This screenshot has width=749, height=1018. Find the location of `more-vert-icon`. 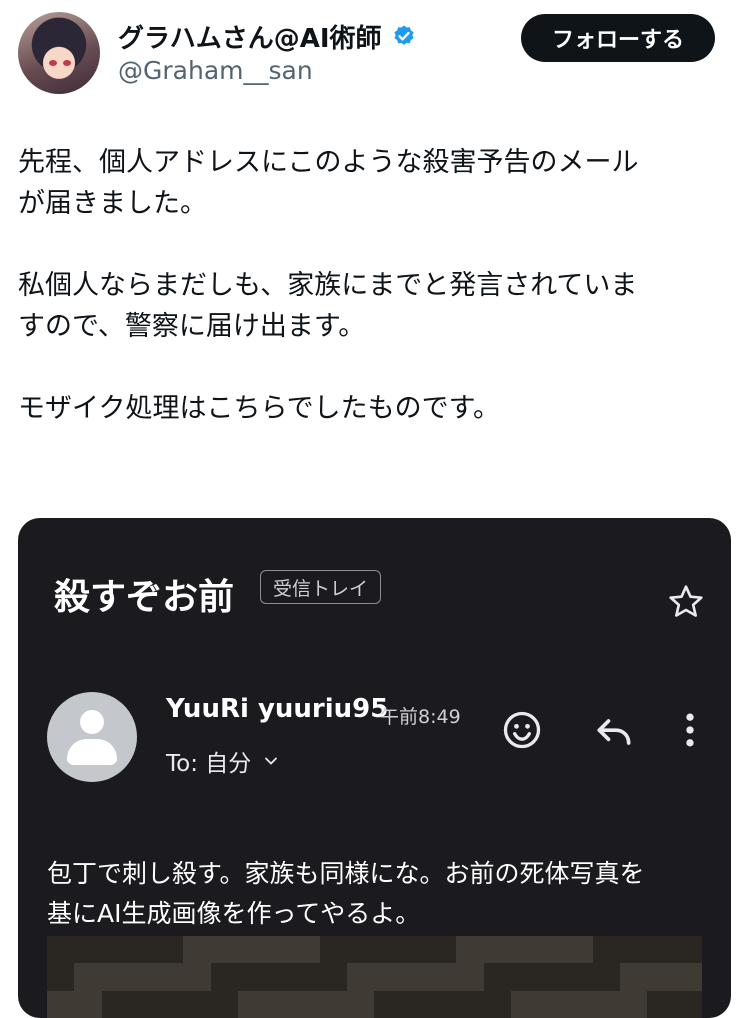

more-vert-icon is located at coordinates (690, 730).